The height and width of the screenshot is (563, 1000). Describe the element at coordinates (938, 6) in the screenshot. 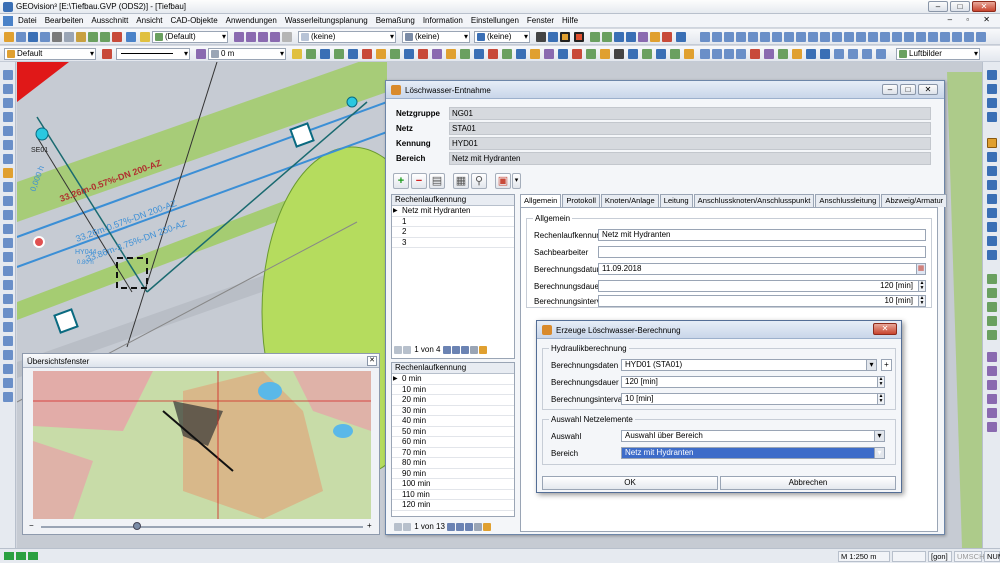

I see `minimize-button: –` at that location.